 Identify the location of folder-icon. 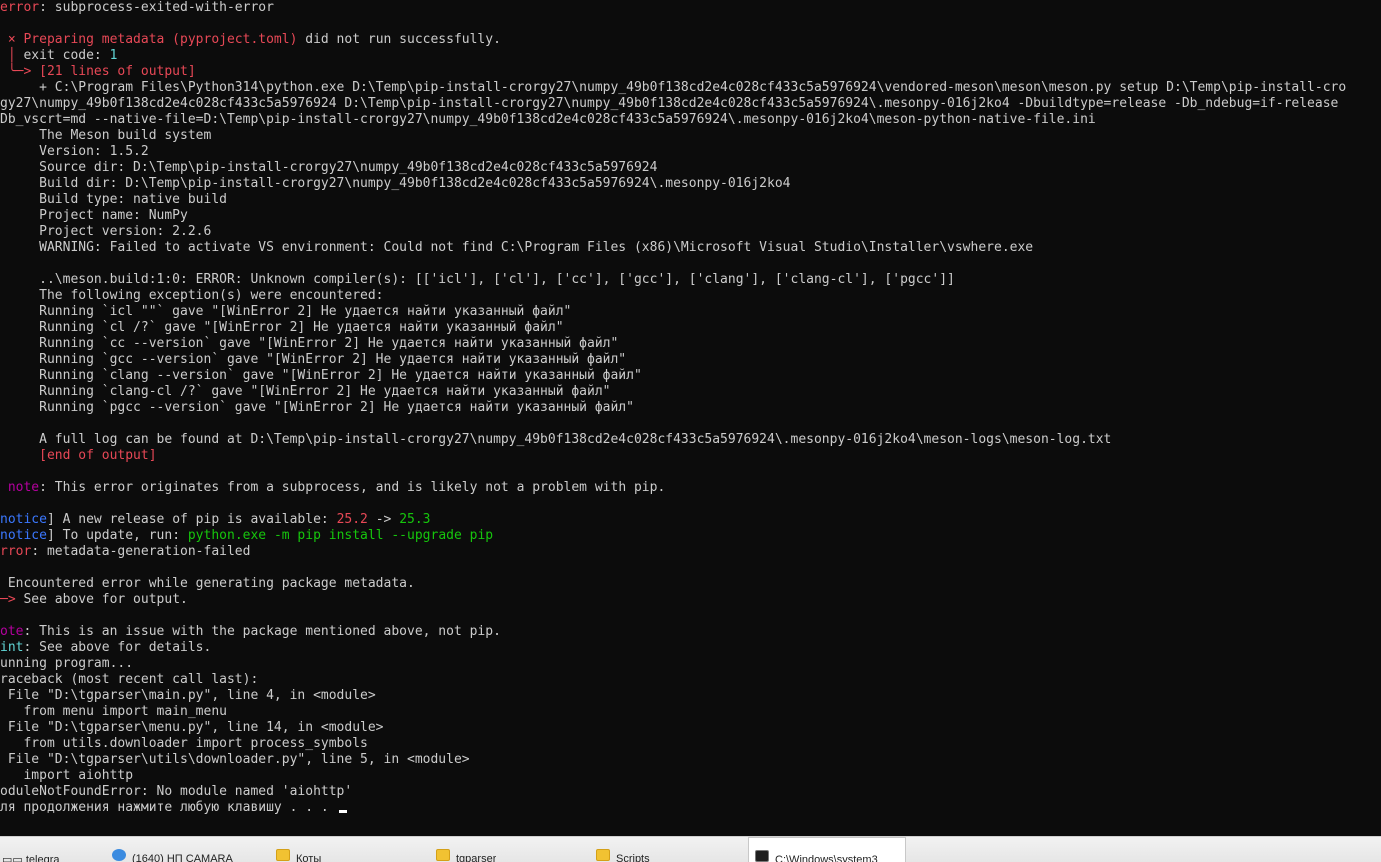
(443, 855).